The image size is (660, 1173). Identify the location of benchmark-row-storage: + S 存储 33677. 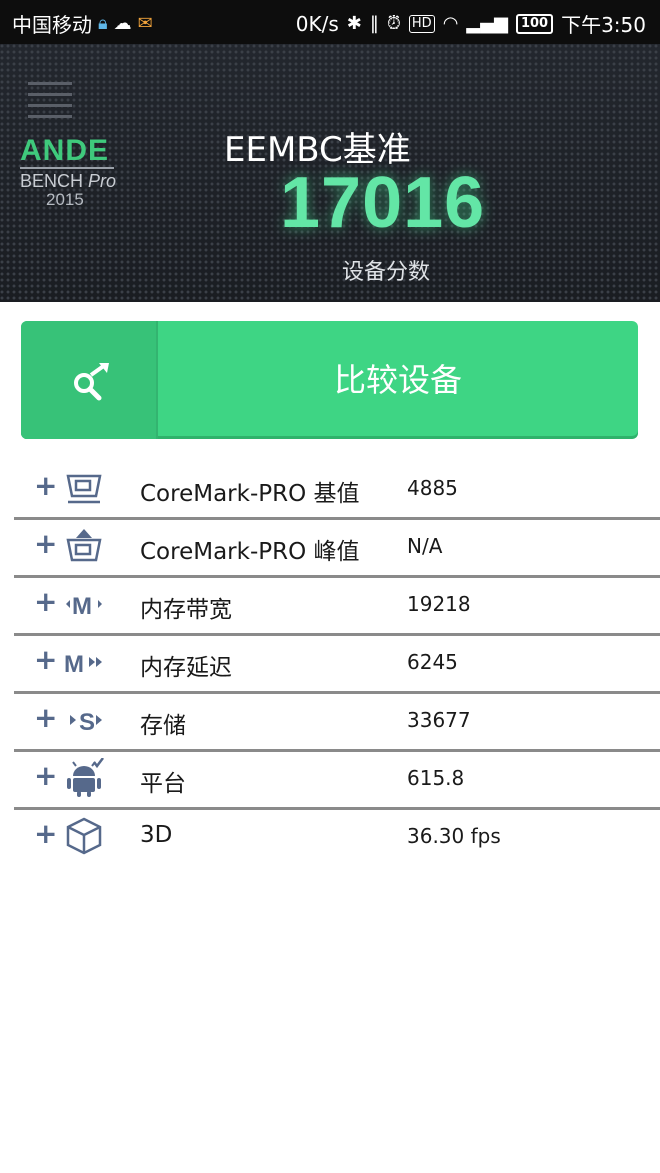
(337, 722).